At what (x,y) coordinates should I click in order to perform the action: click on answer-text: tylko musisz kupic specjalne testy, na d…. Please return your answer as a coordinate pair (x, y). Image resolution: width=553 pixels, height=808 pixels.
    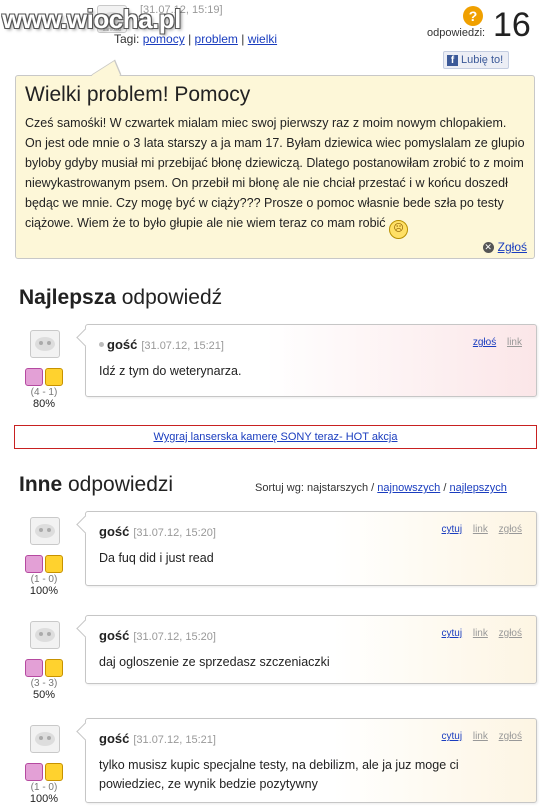
    Looking at the image, I should click on (279, 774).